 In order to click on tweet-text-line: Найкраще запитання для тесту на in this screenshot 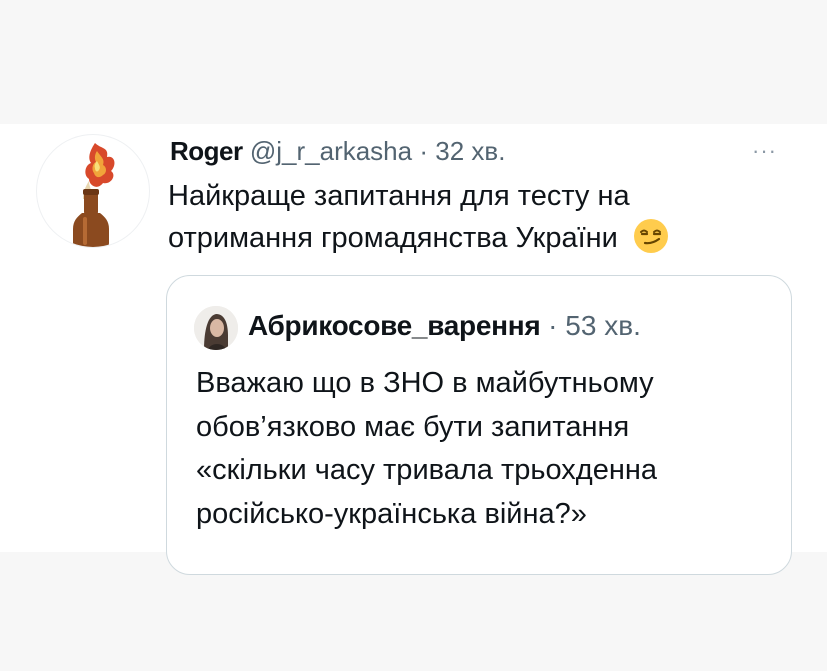, I will do `click(399, 196)`.